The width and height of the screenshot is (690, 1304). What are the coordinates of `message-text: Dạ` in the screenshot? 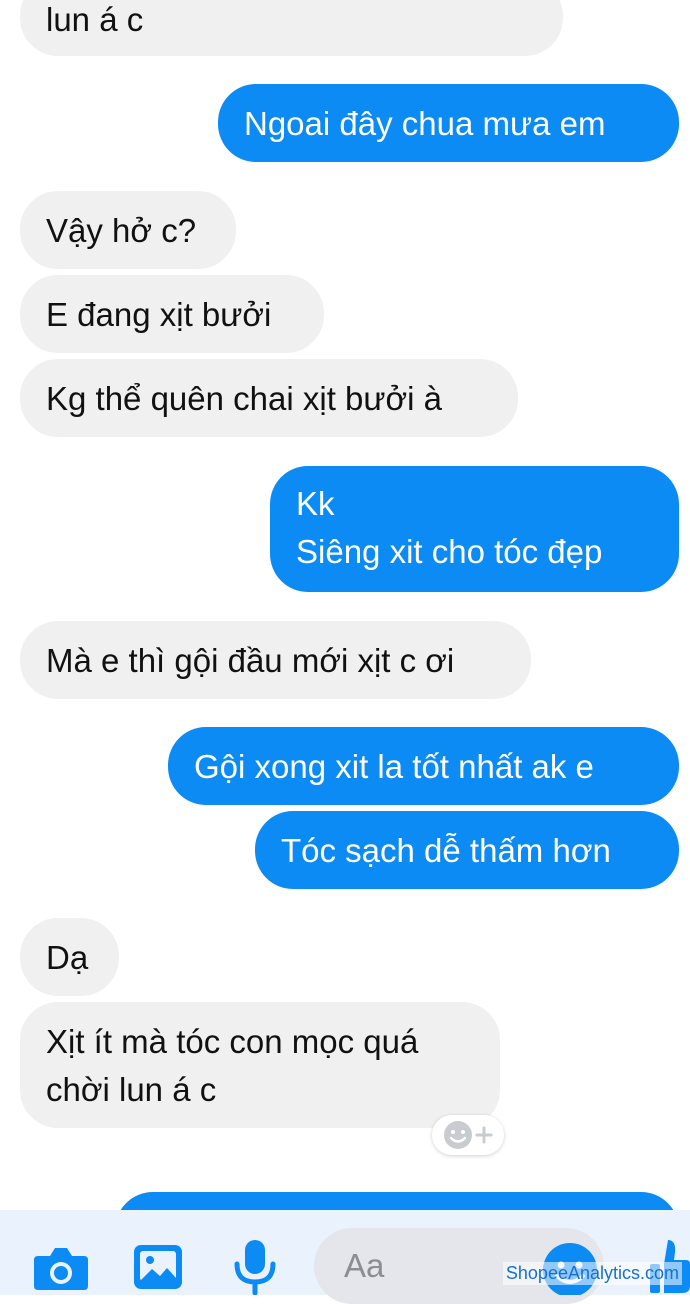 It's located at (67, 957).